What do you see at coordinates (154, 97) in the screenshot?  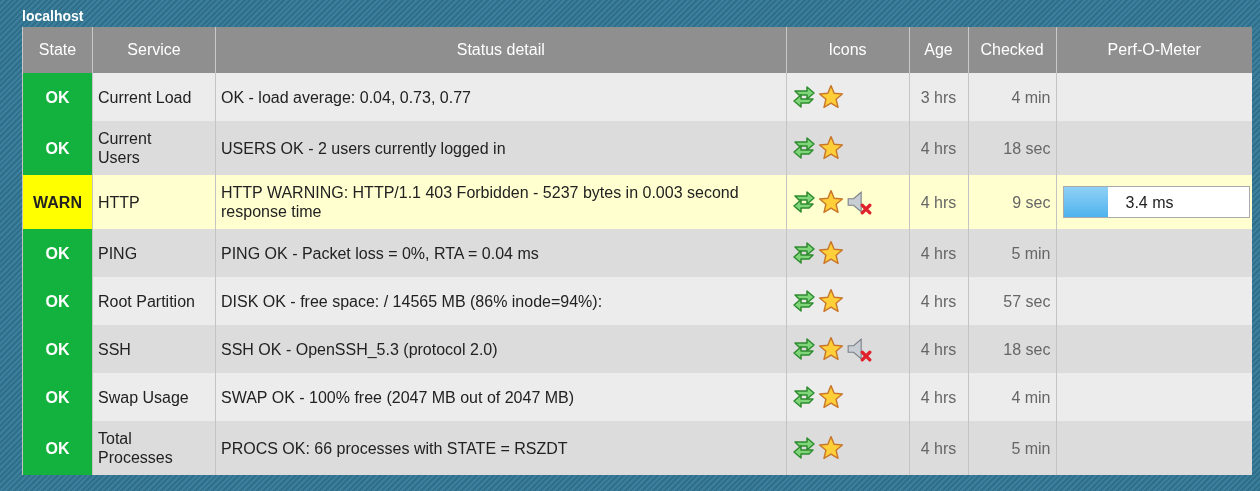 I see `service-link: Current Load` at bounding box center [154, 97].